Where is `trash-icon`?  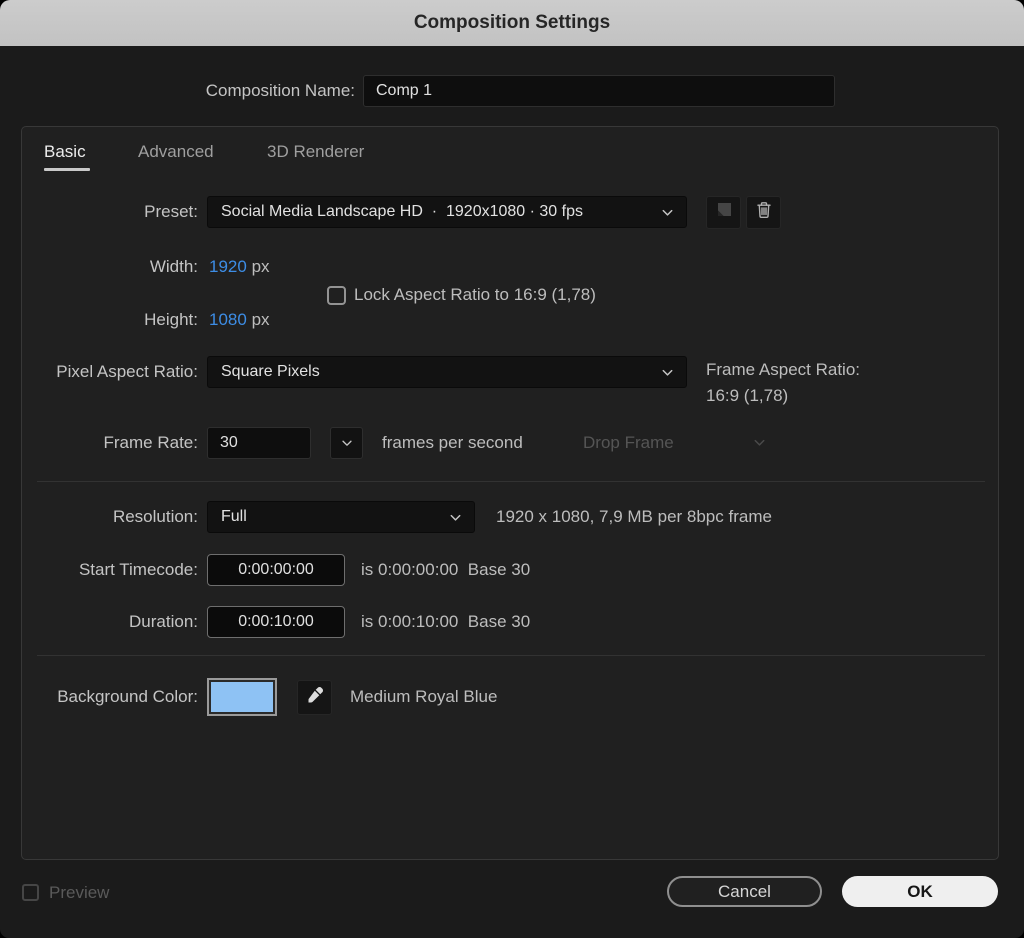 trash-icon is located at coordinates (764, 212).